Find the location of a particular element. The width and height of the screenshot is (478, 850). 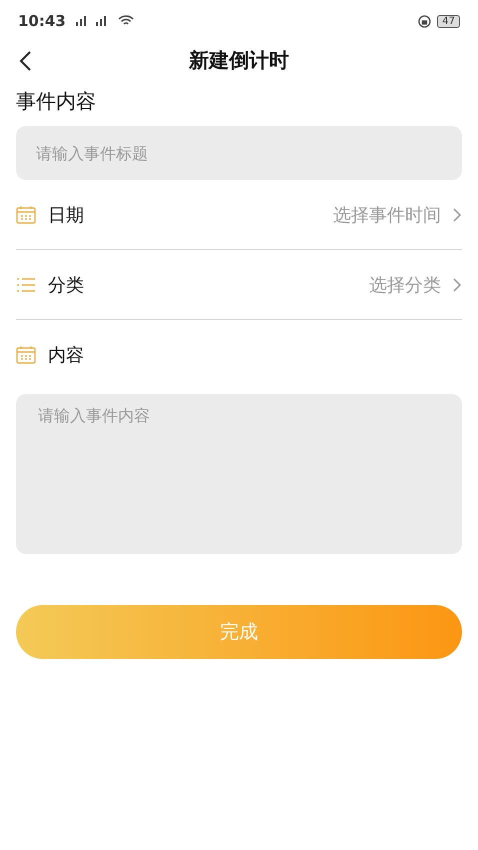

picker-button: 选择分类 is located at coordinates (415, 284).